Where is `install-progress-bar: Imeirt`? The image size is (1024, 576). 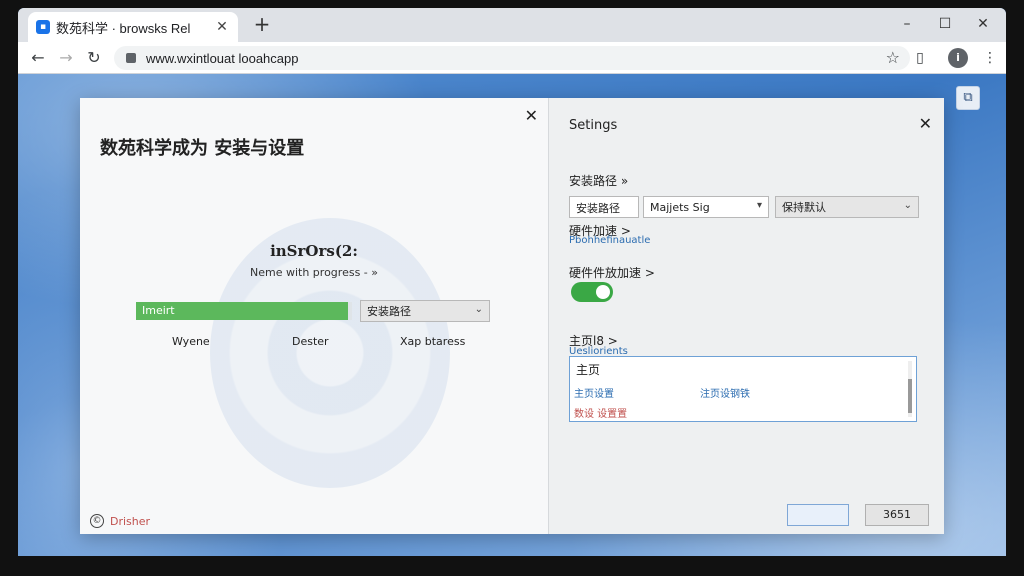
install-progress-bar: Imeirt is located at coordinates (244, 311).